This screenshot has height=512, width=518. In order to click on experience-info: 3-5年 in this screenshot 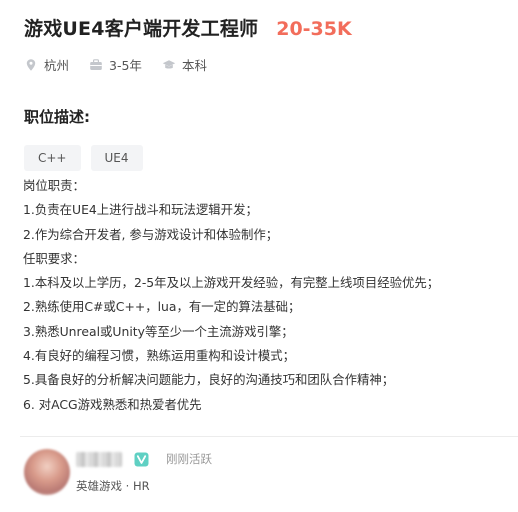, I will do `click(115, 64)`.